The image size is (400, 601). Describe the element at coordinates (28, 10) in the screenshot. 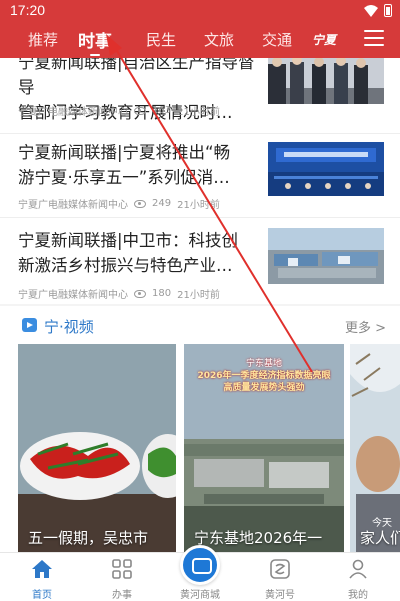

I see `status-time: 17:20` at that location.